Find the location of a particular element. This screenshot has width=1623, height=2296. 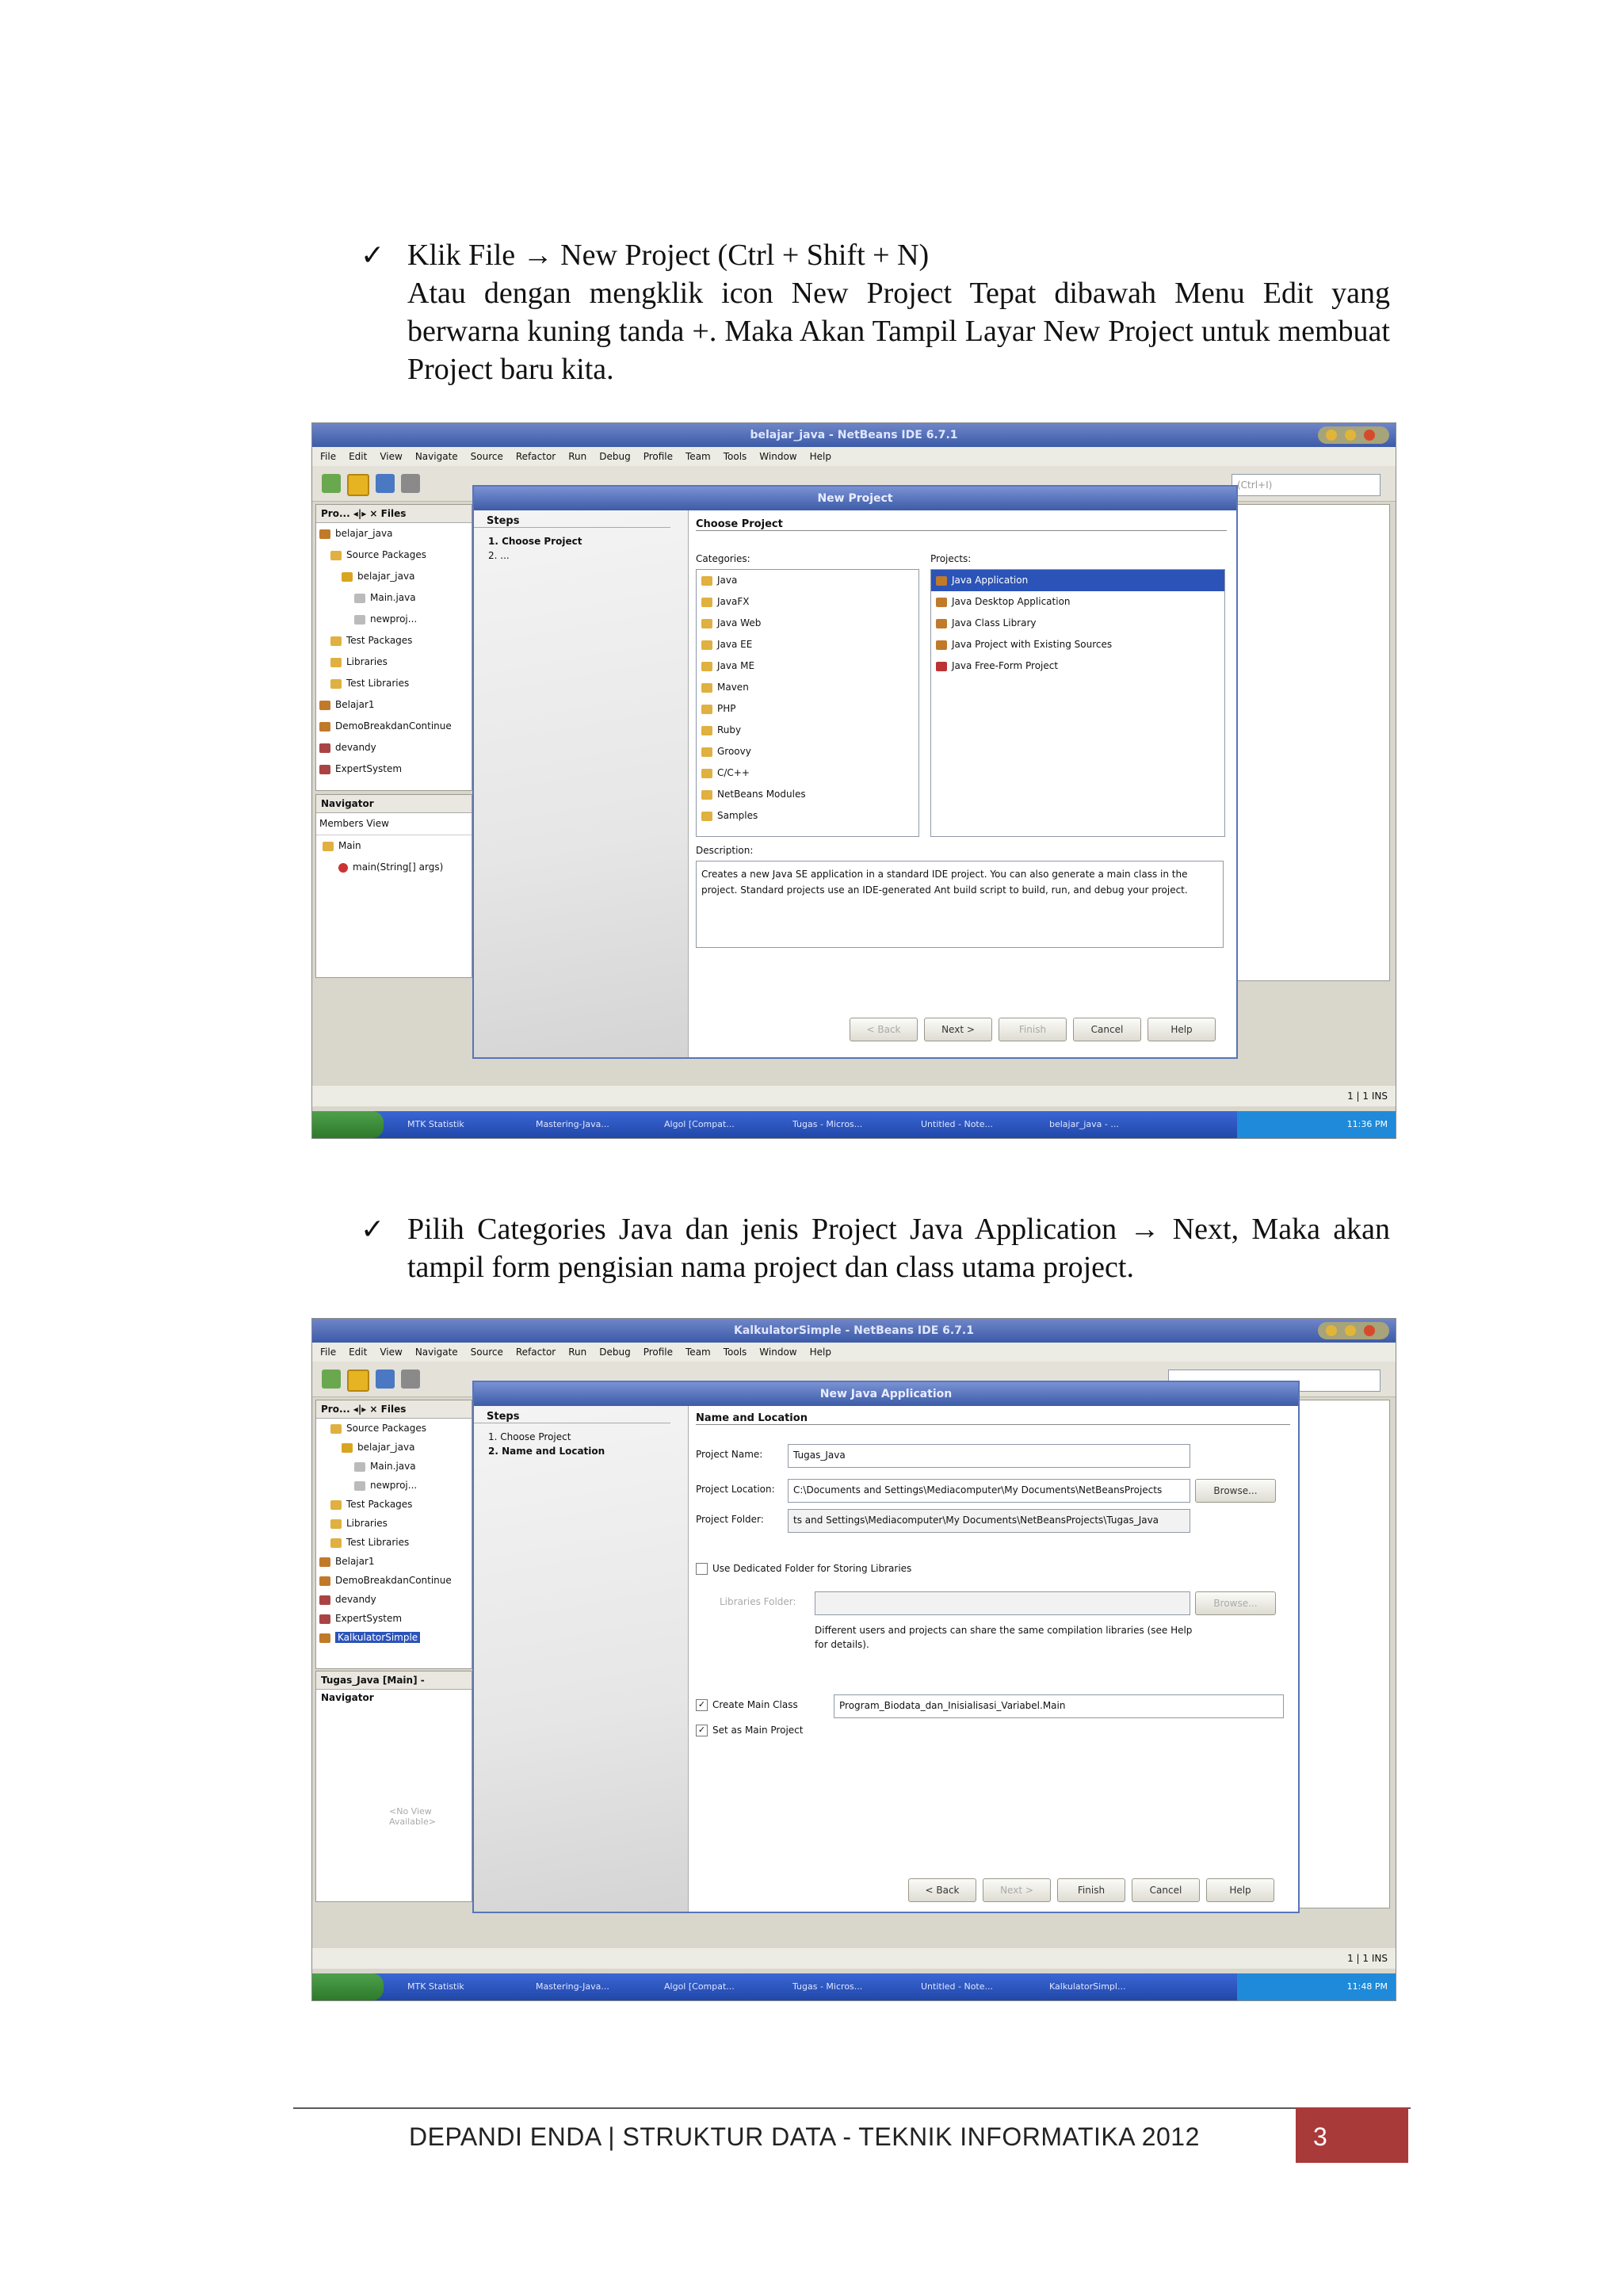

members-view-select: Members View is located at coordinates (394, 824).